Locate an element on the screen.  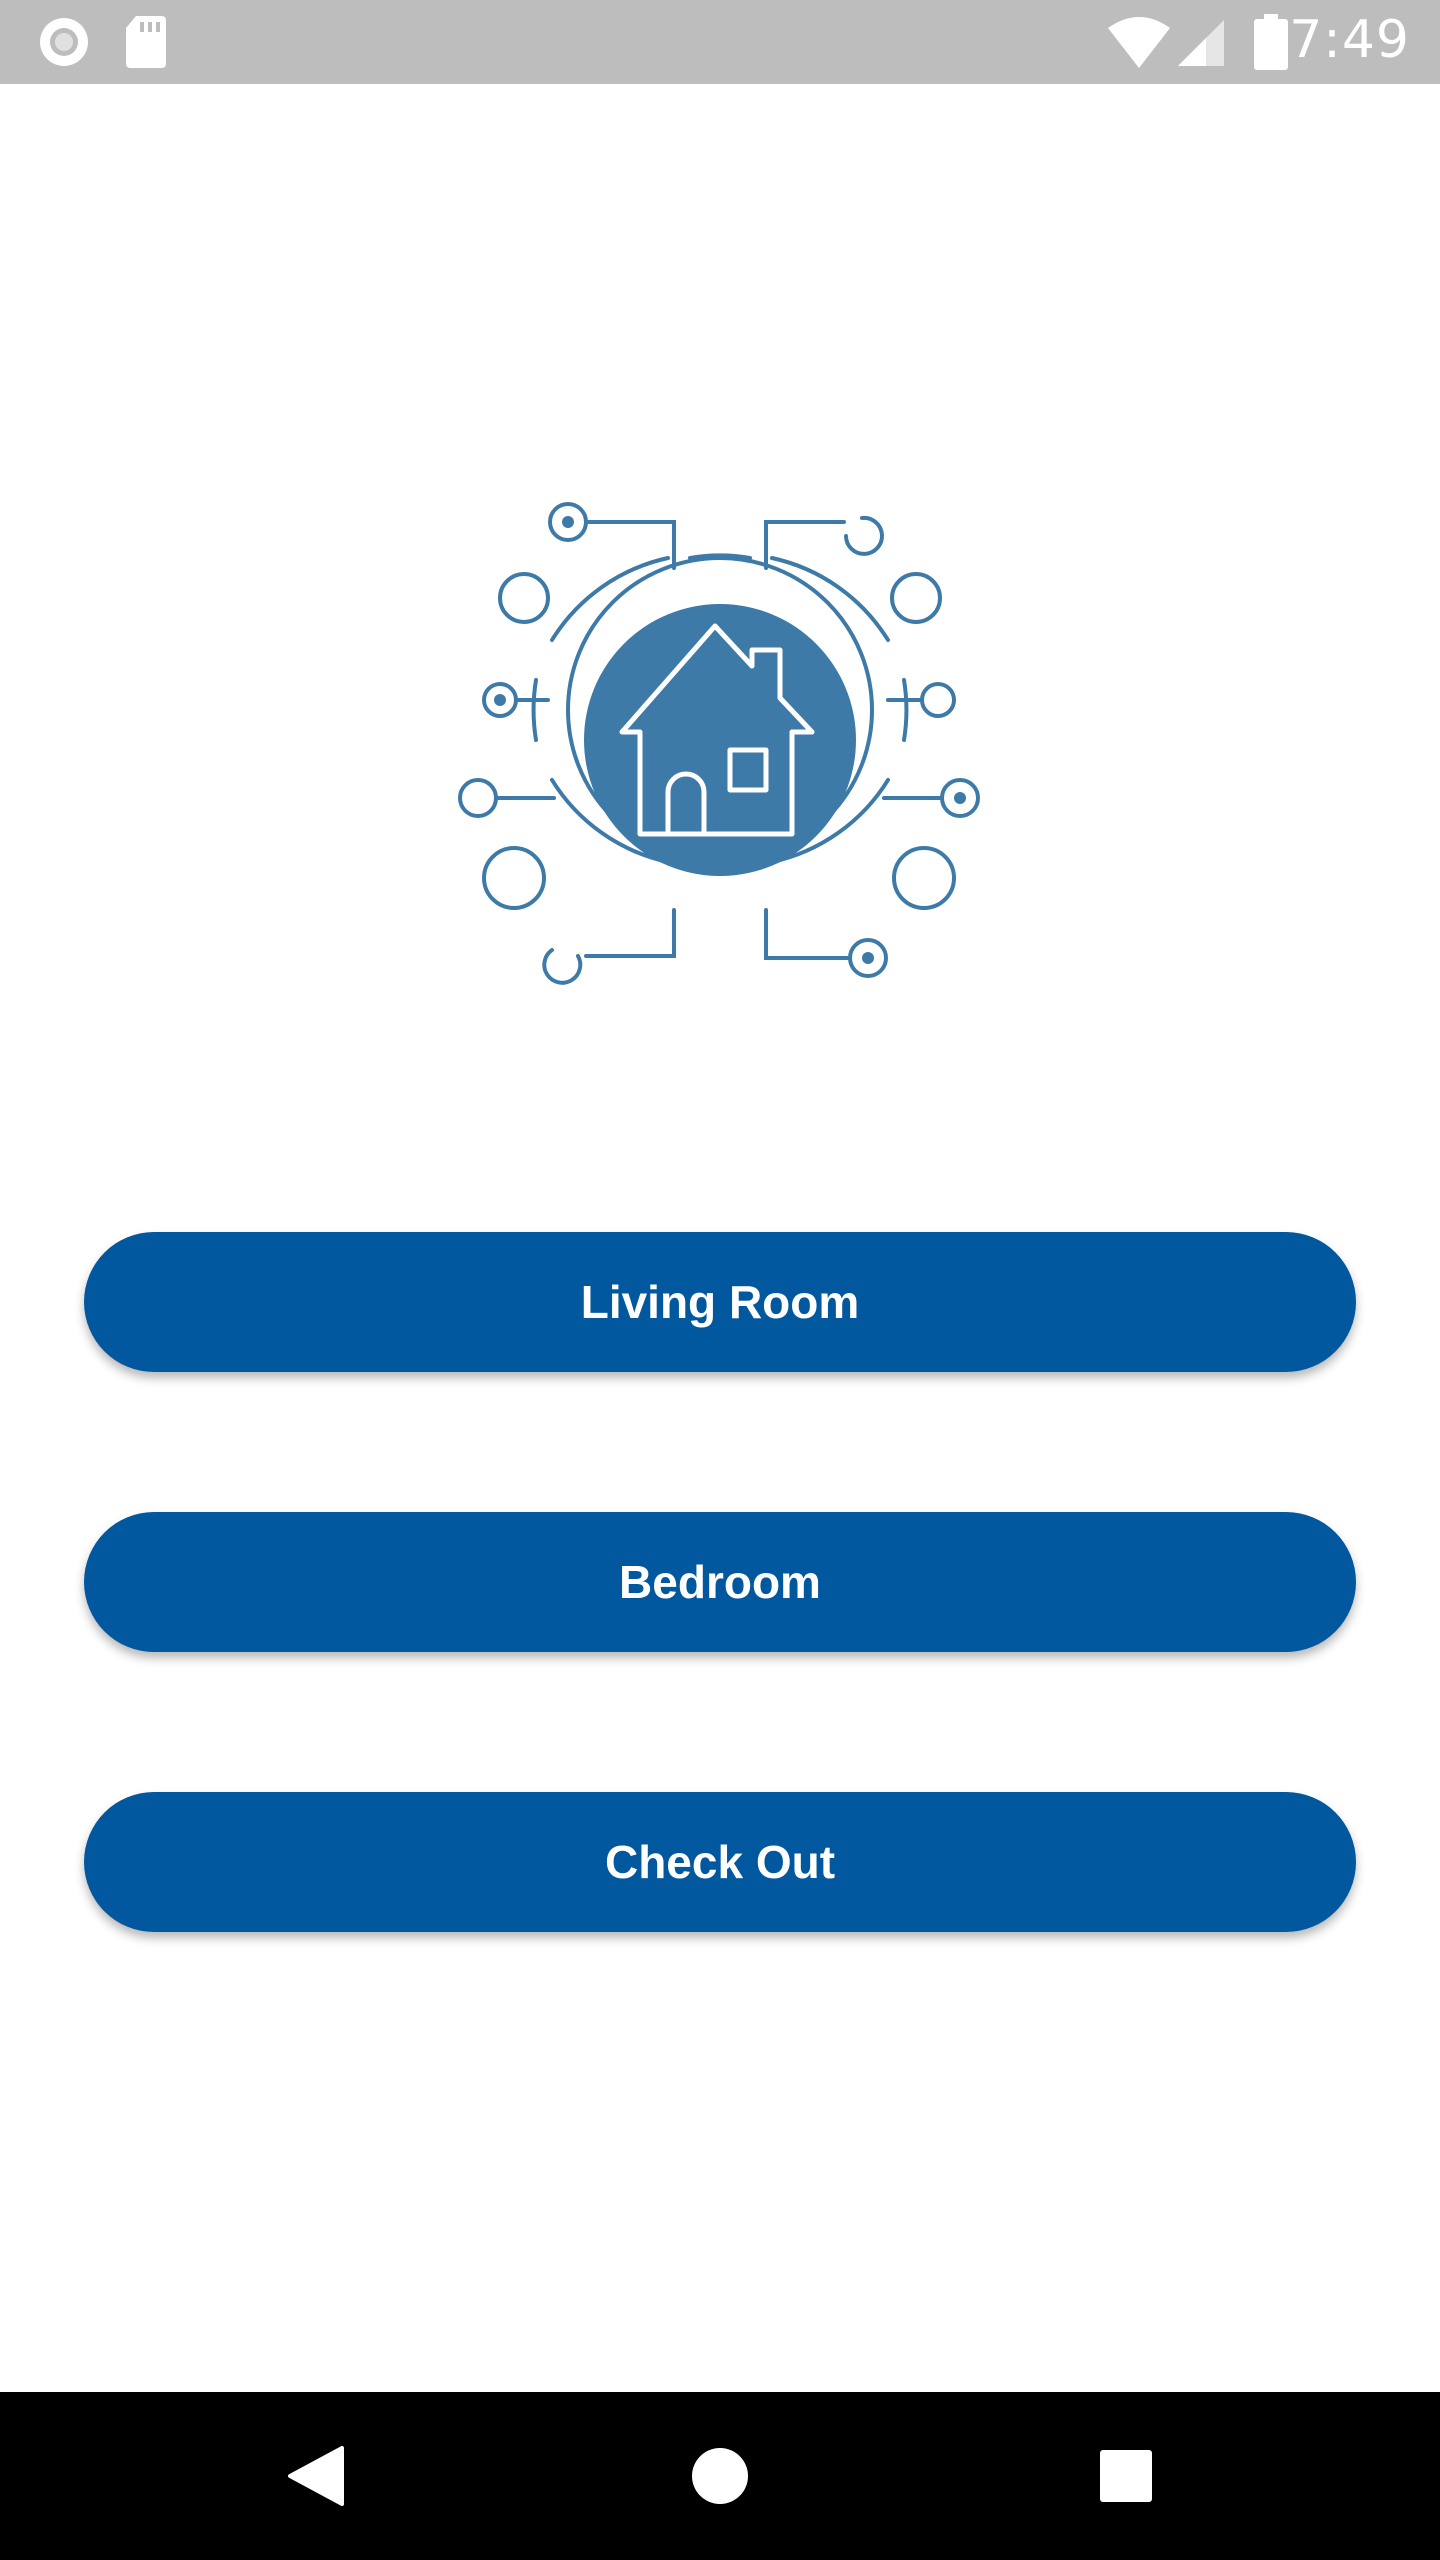
battery-icon is located at coordinates (1271, 44).